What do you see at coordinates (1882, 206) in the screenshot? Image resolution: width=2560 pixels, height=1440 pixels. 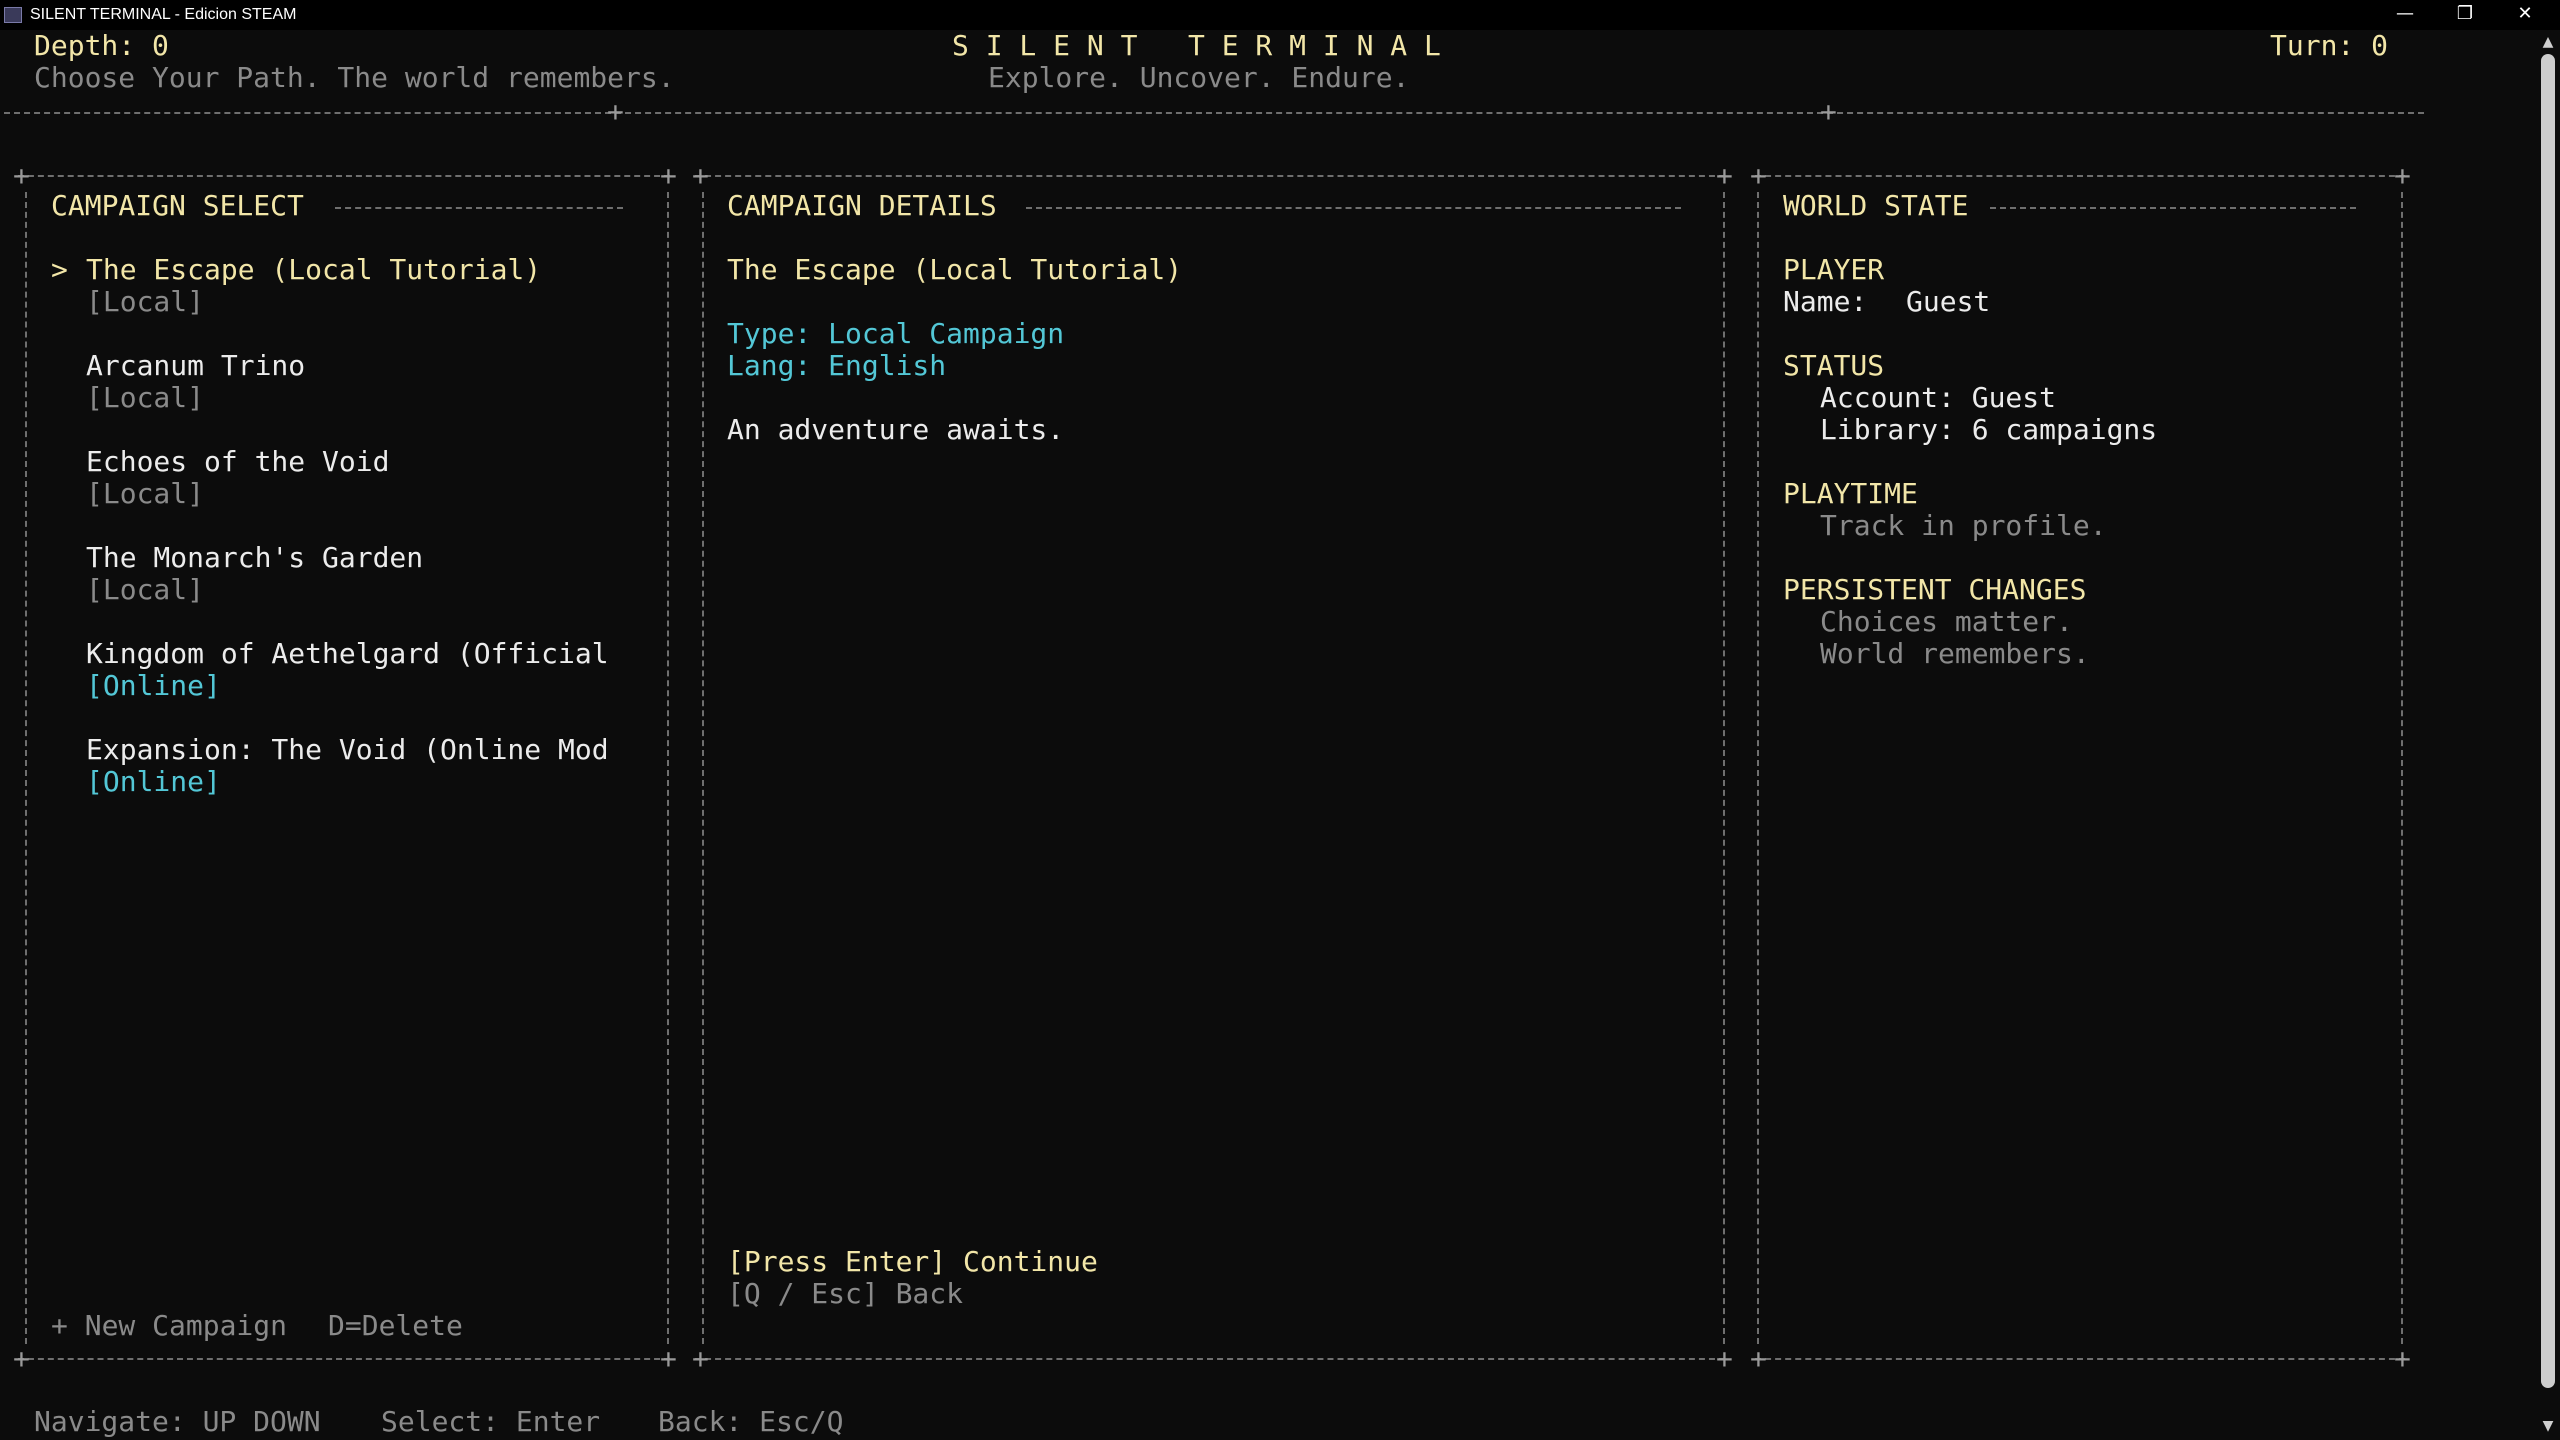 I see `world-state-title: WORLD STATE` at bounding box center [1882, 206].